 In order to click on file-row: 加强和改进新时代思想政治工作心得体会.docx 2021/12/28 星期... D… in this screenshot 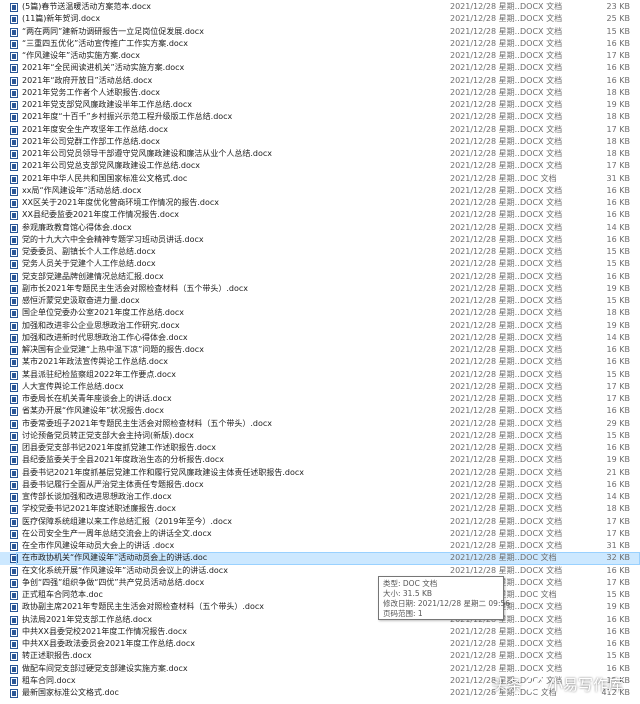, I will do `click(320, 338)`.